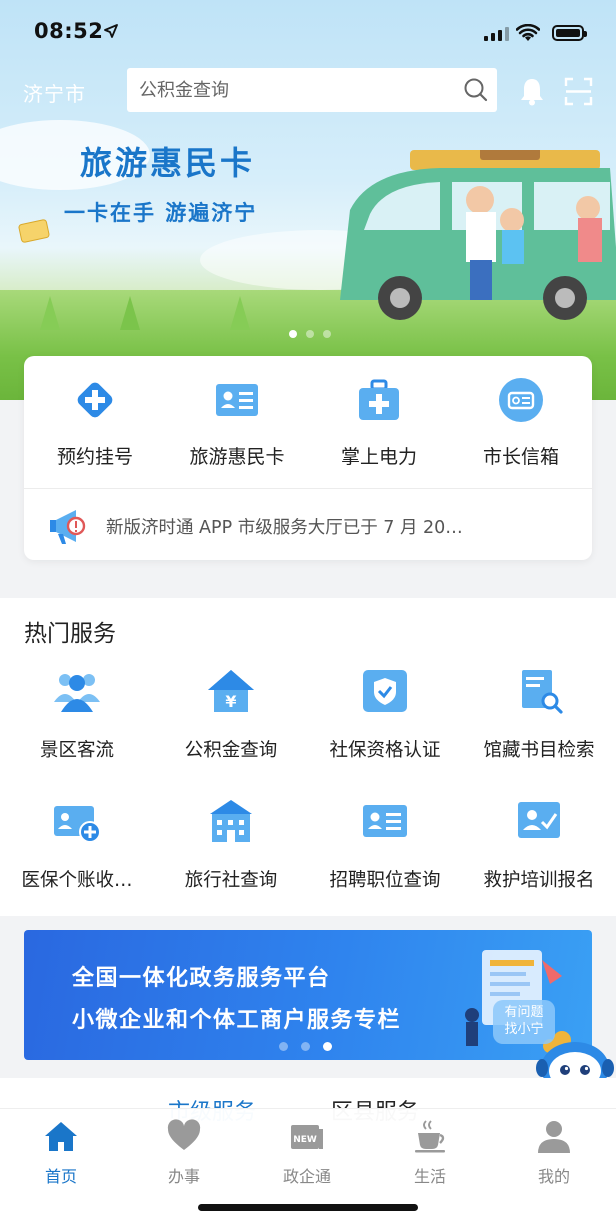 Image resolution: width=616 pixels, height=1223 pixels. What do you see at coordinates (554, 1137) in the screenshot?
I see `person-icon` at bounding box center [554, 1137].